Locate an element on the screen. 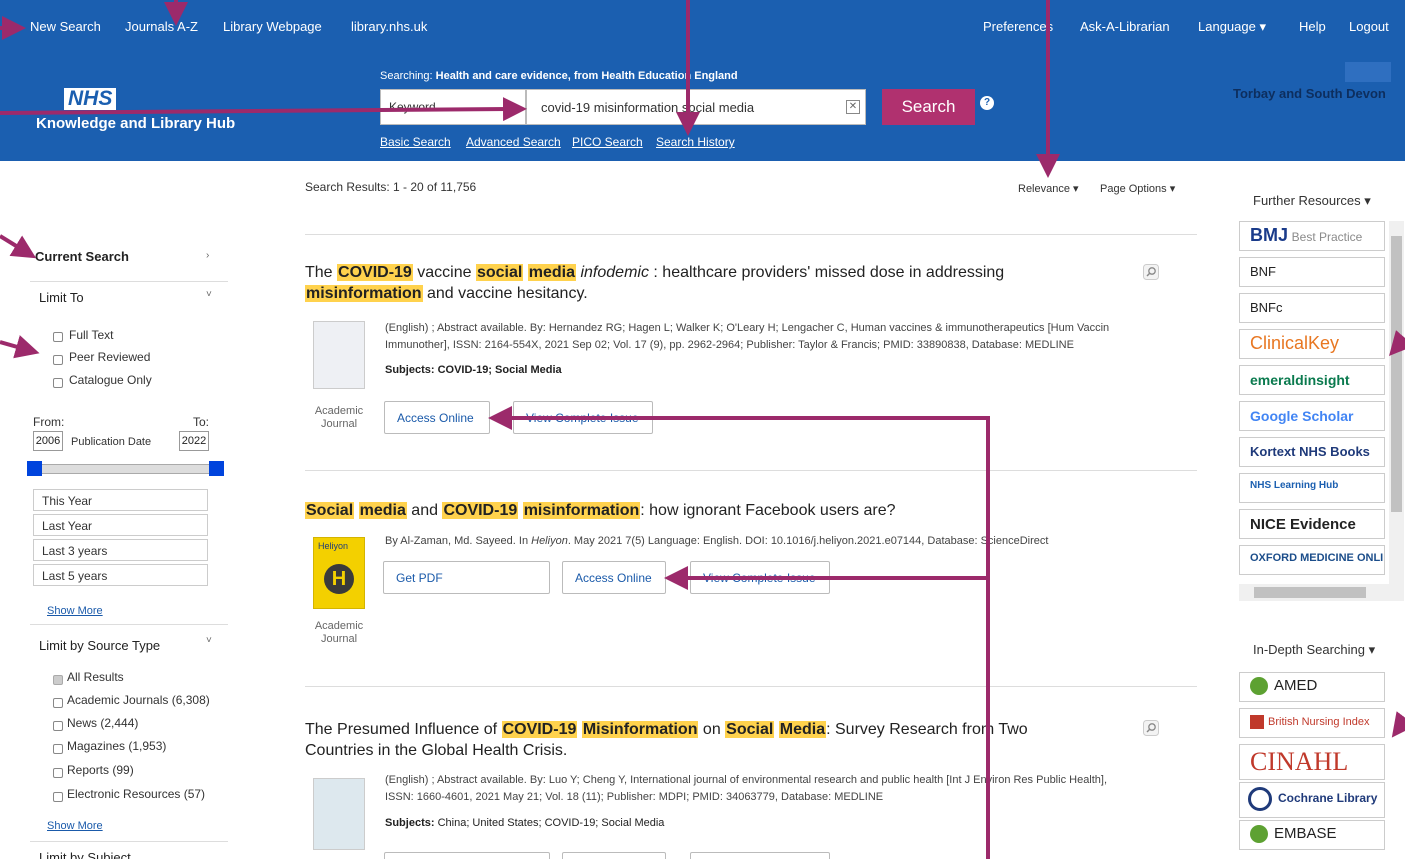  resources-scroll-thumb is located at coordinates (1396, 374).